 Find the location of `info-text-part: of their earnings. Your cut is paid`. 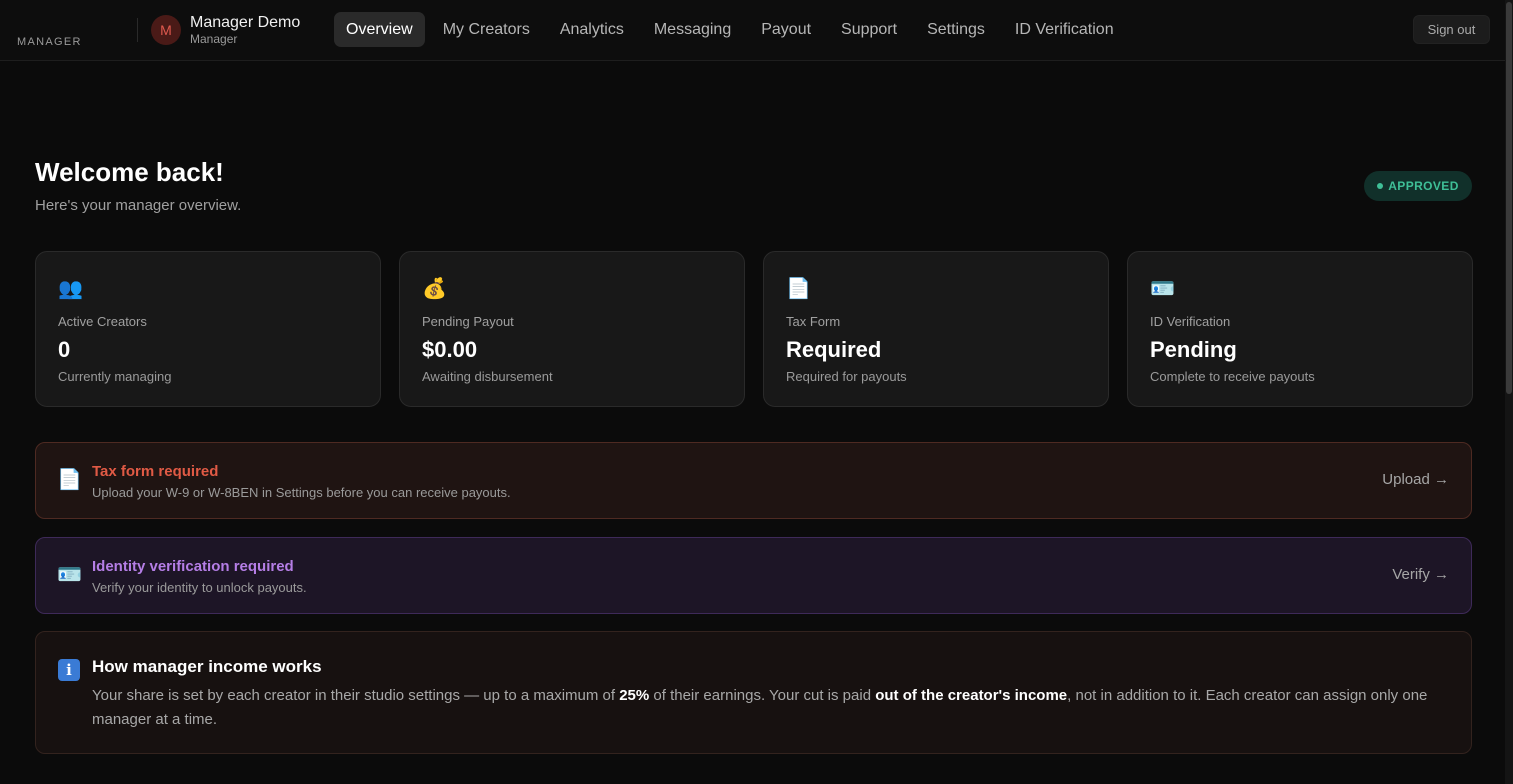

info-text-part: of their earnings. Your cut is paid is located at coordinates (762, 695).